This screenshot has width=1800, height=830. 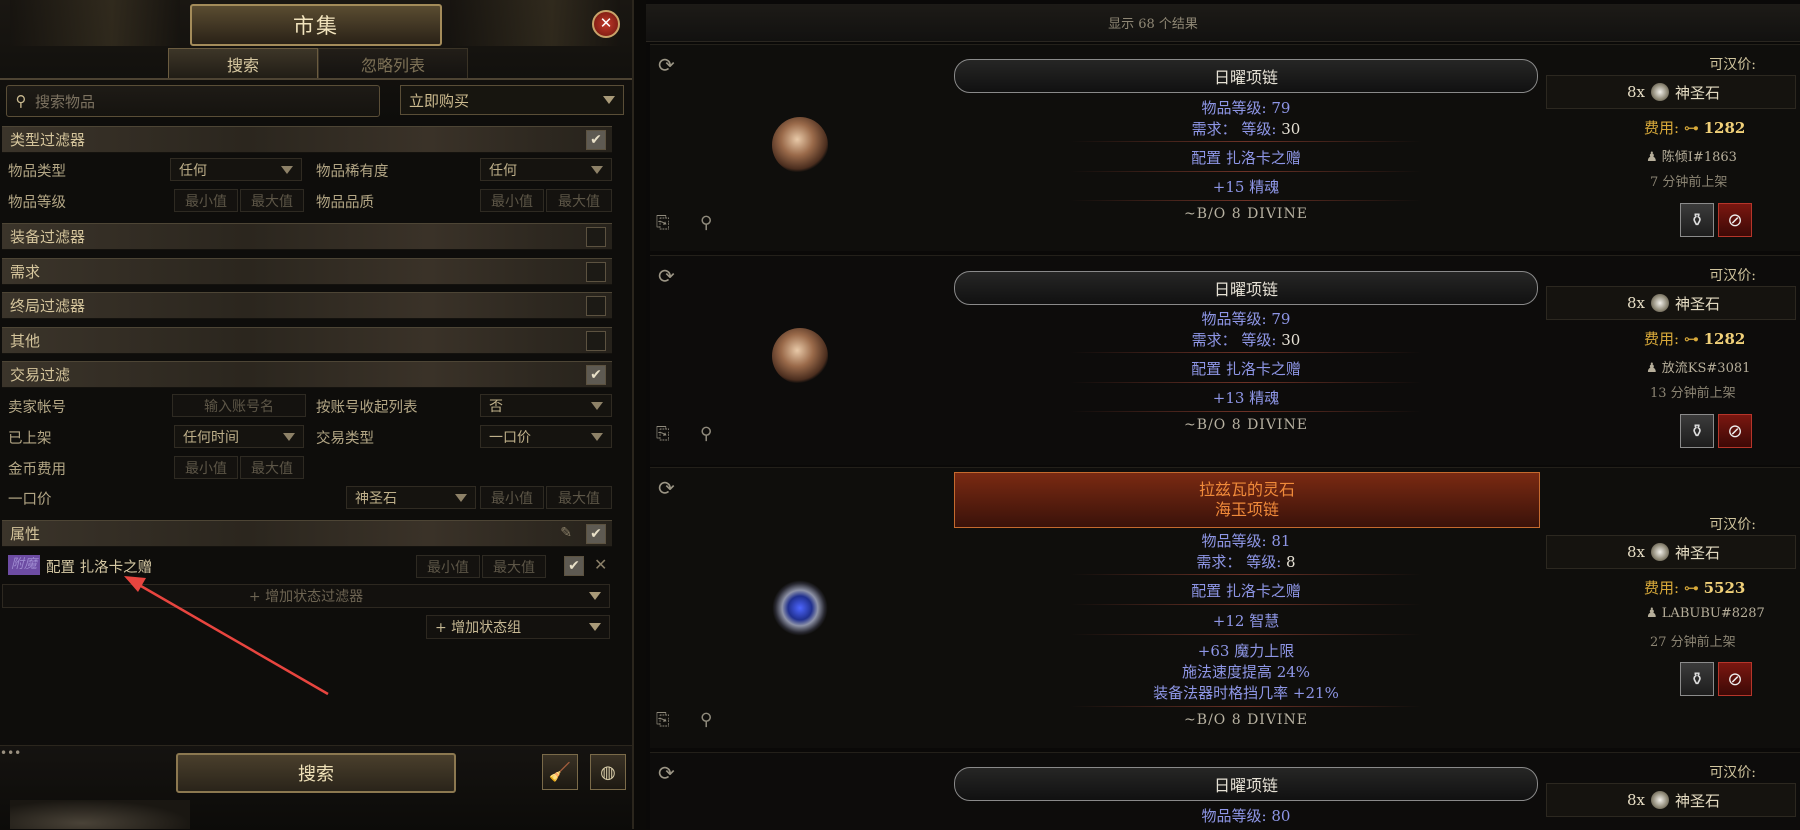 What do you see at coordinates (1246, 187) in the screenshot?
I see `item-implicit: +15 精魂` at bounding box center [1246, 187].